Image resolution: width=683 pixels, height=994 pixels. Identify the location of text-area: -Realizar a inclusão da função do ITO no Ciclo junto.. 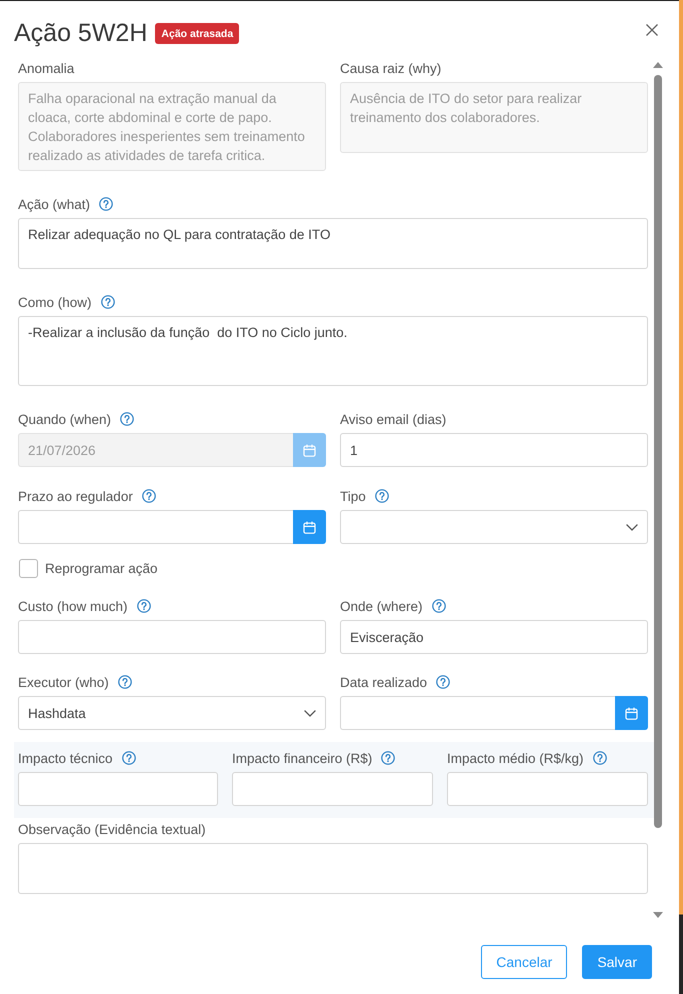
(333, 351).